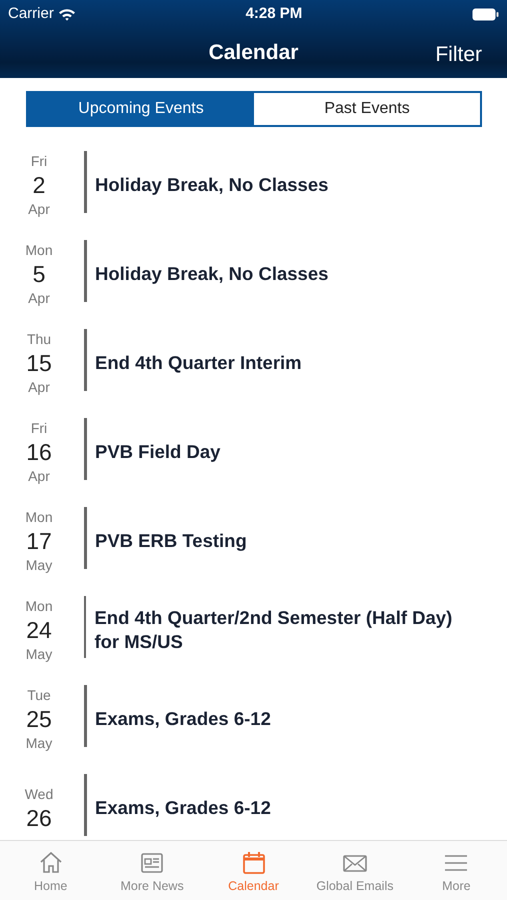 The height and width of the screenshot is (900, 507). Describe the element at coordinates (39, 184) in the screenshot. I see `day-number: 2` at that location.